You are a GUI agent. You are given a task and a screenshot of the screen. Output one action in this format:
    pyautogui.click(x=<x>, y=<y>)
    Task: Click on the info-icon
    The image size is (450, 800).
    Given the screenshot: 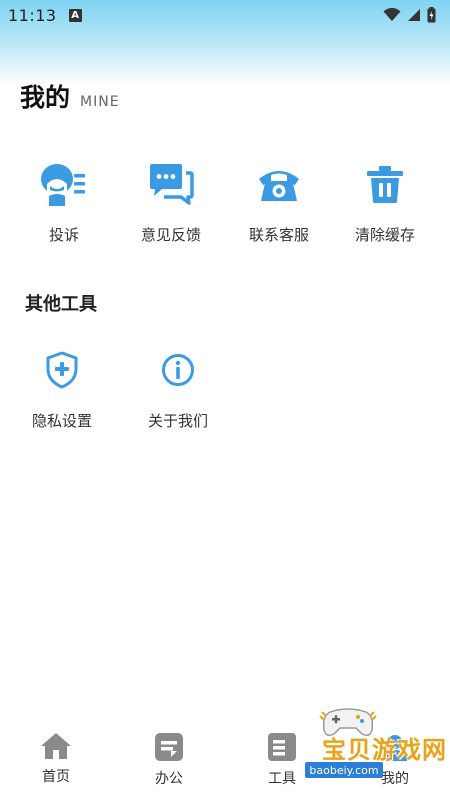 What is the action you would take?
    pyautogui.click(x=178, y=370)
    